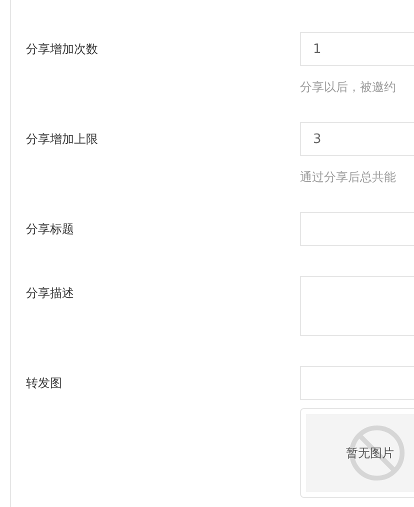 The height and width of the screenshot is (507, 414). What do you see at coordinates (348, 177) in the screenshot?
I see `help-text: 通过分享后总共能` at bounding box center [348, 177].